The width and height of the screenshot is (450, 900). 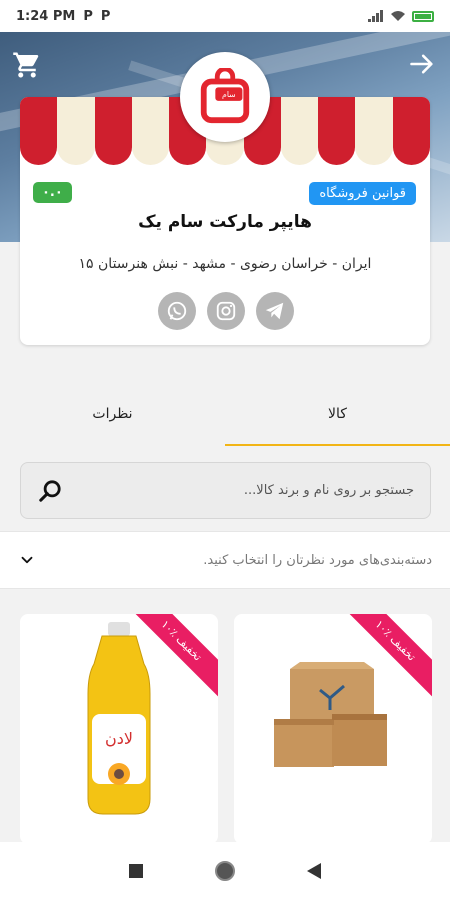 I want to click on battery-icon, so click(x=423, y=16).